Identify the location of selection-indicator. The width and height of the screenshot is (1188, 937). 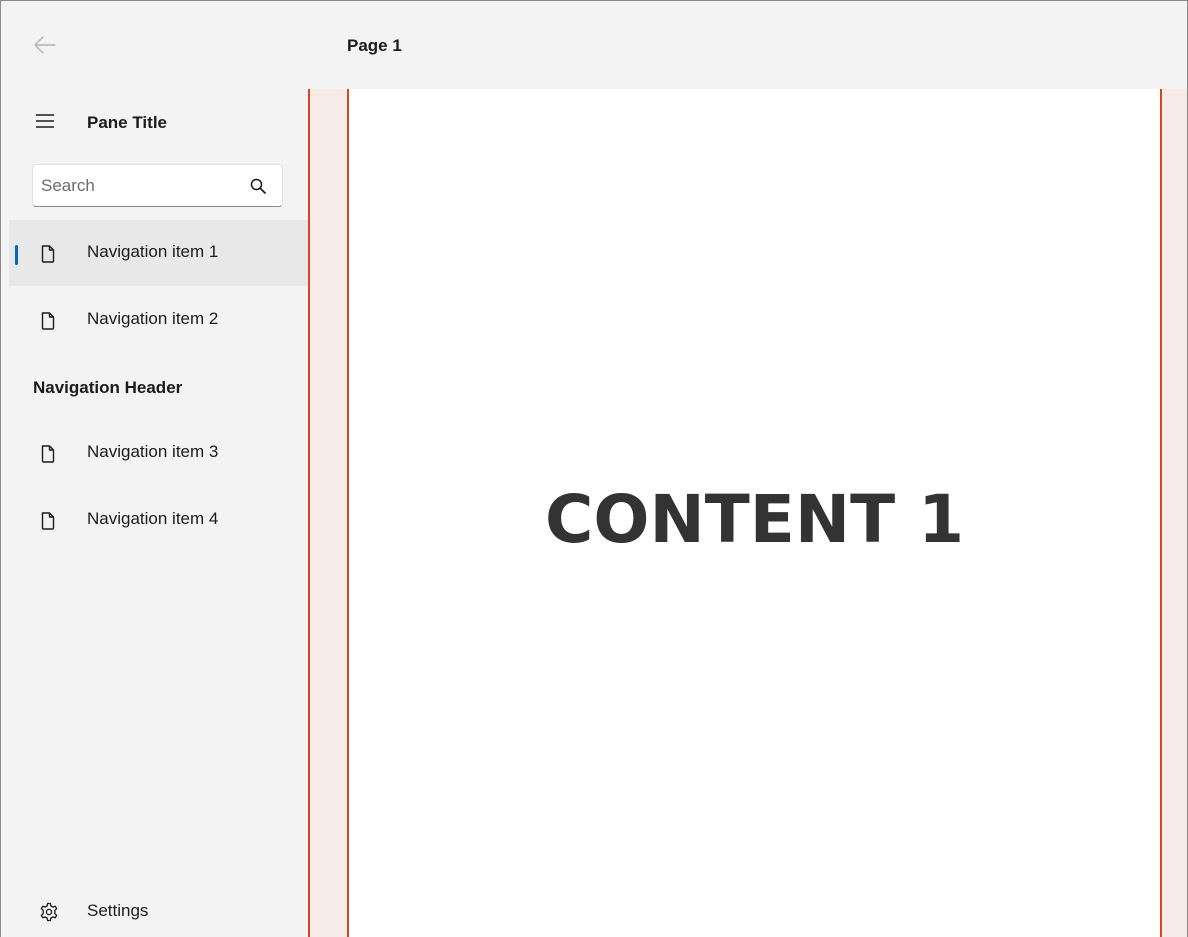
(16, 255).